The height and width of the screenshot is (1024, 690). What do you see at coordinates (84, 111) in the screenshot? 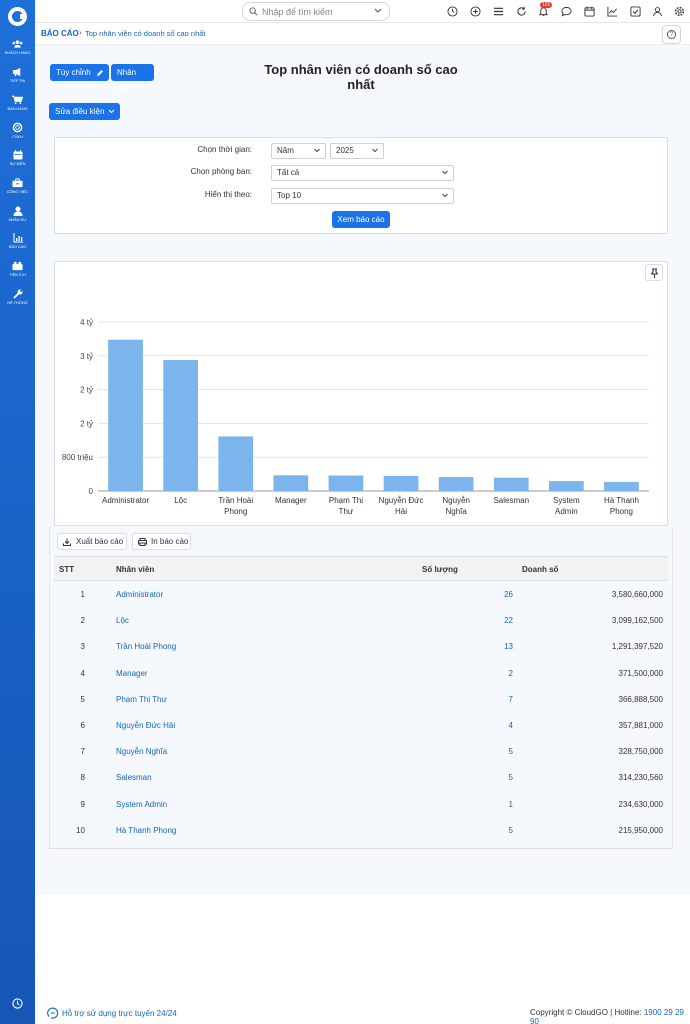
I see `edit-condition-button: Sửa điều kiện` at bounding box center [84, 111].